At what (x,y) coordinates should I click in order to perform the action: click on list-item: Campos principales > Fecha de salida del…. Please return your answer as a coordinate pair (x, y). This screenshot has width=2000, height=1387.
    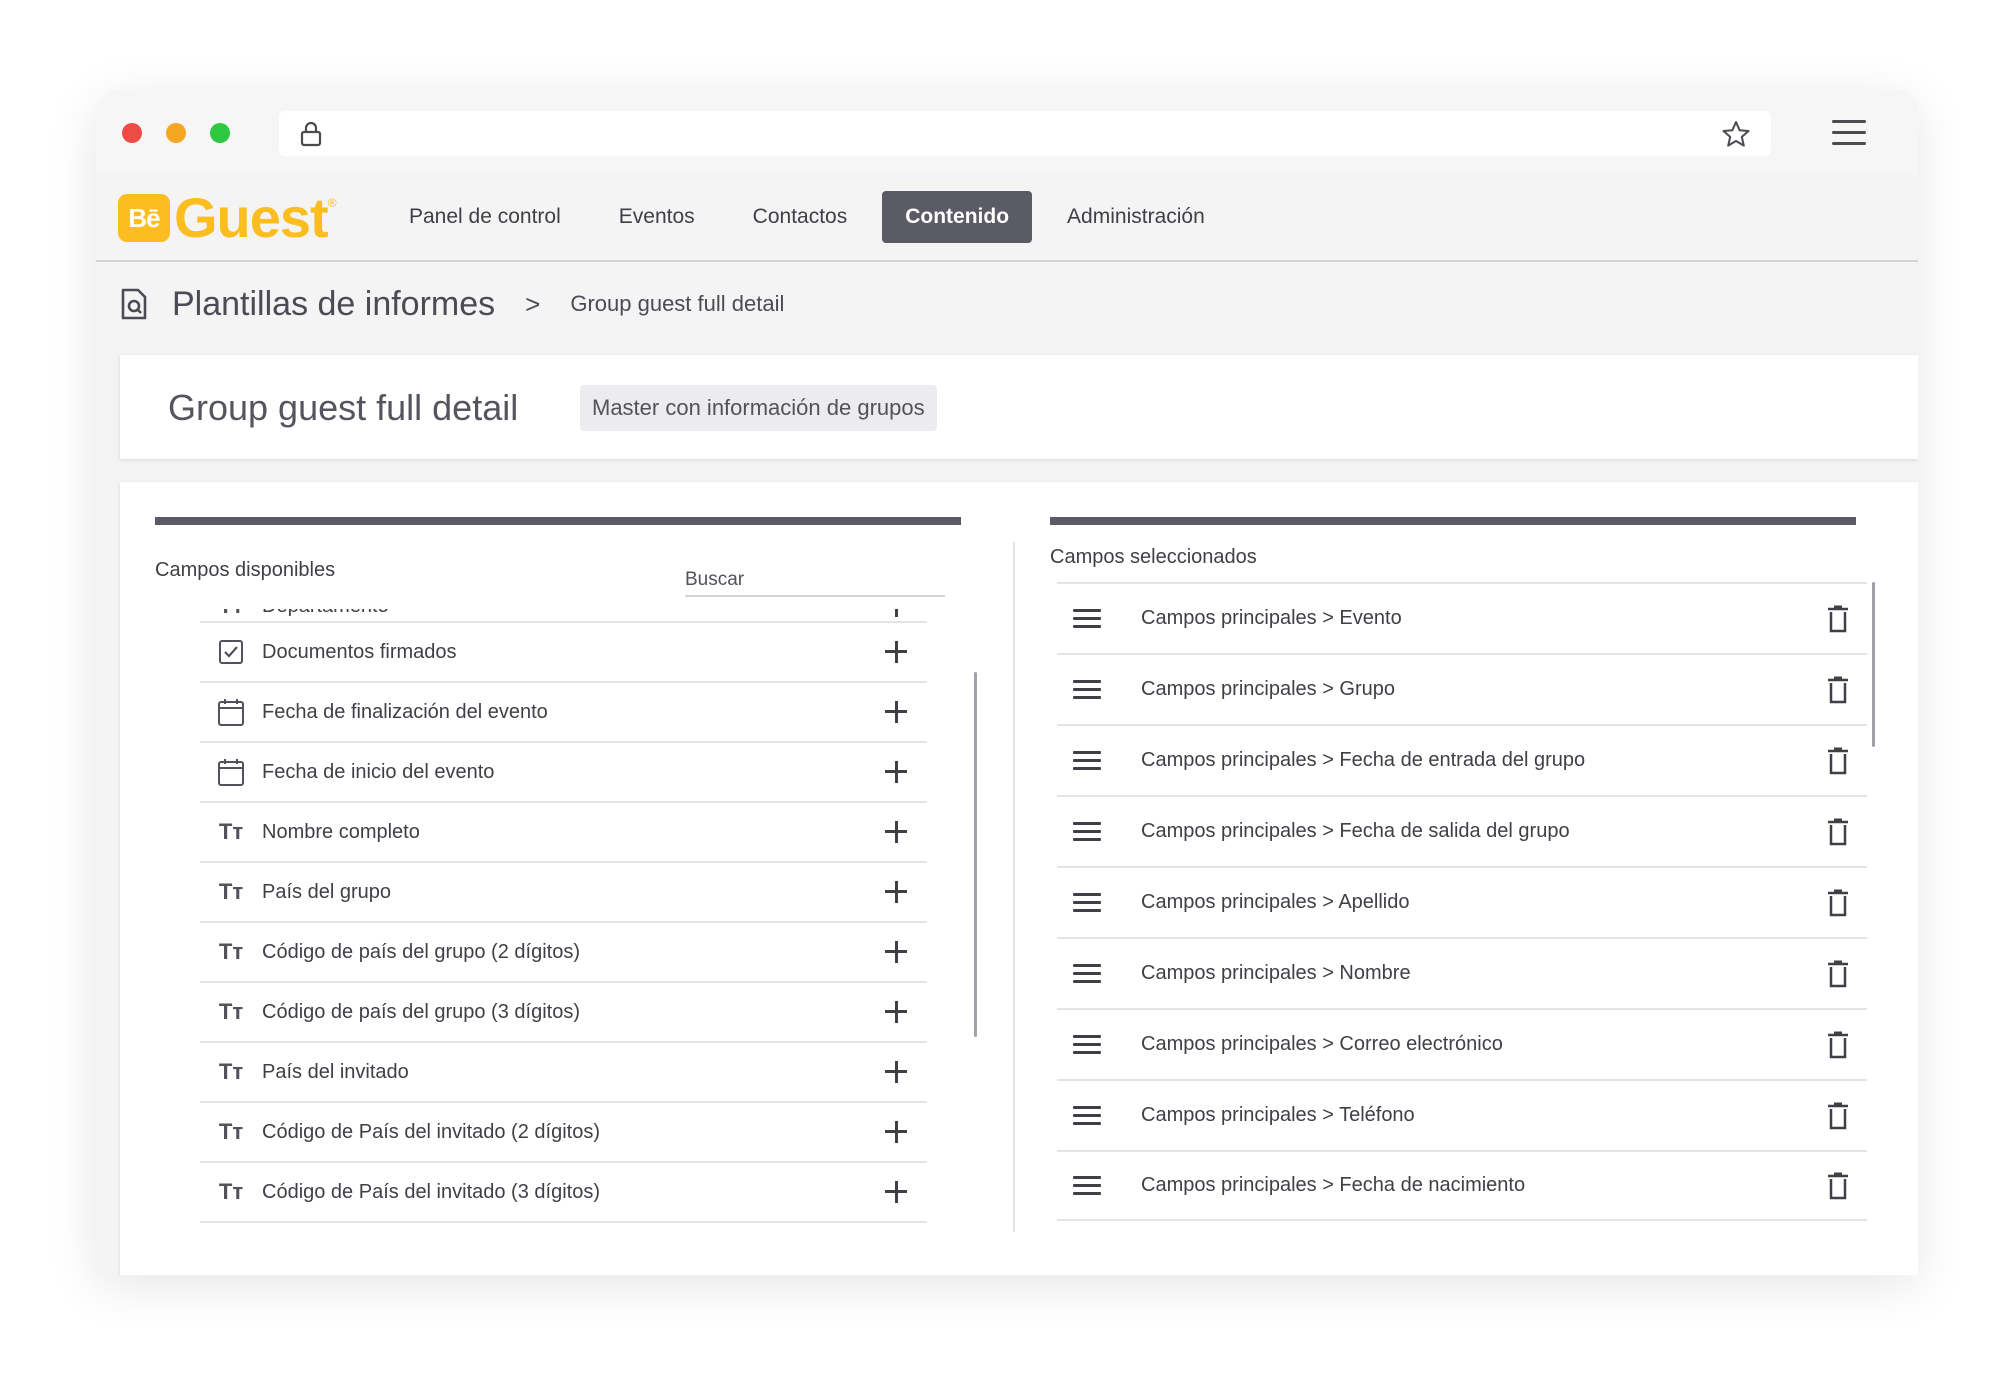
    Looking at the image, I should click on (1462, 830).